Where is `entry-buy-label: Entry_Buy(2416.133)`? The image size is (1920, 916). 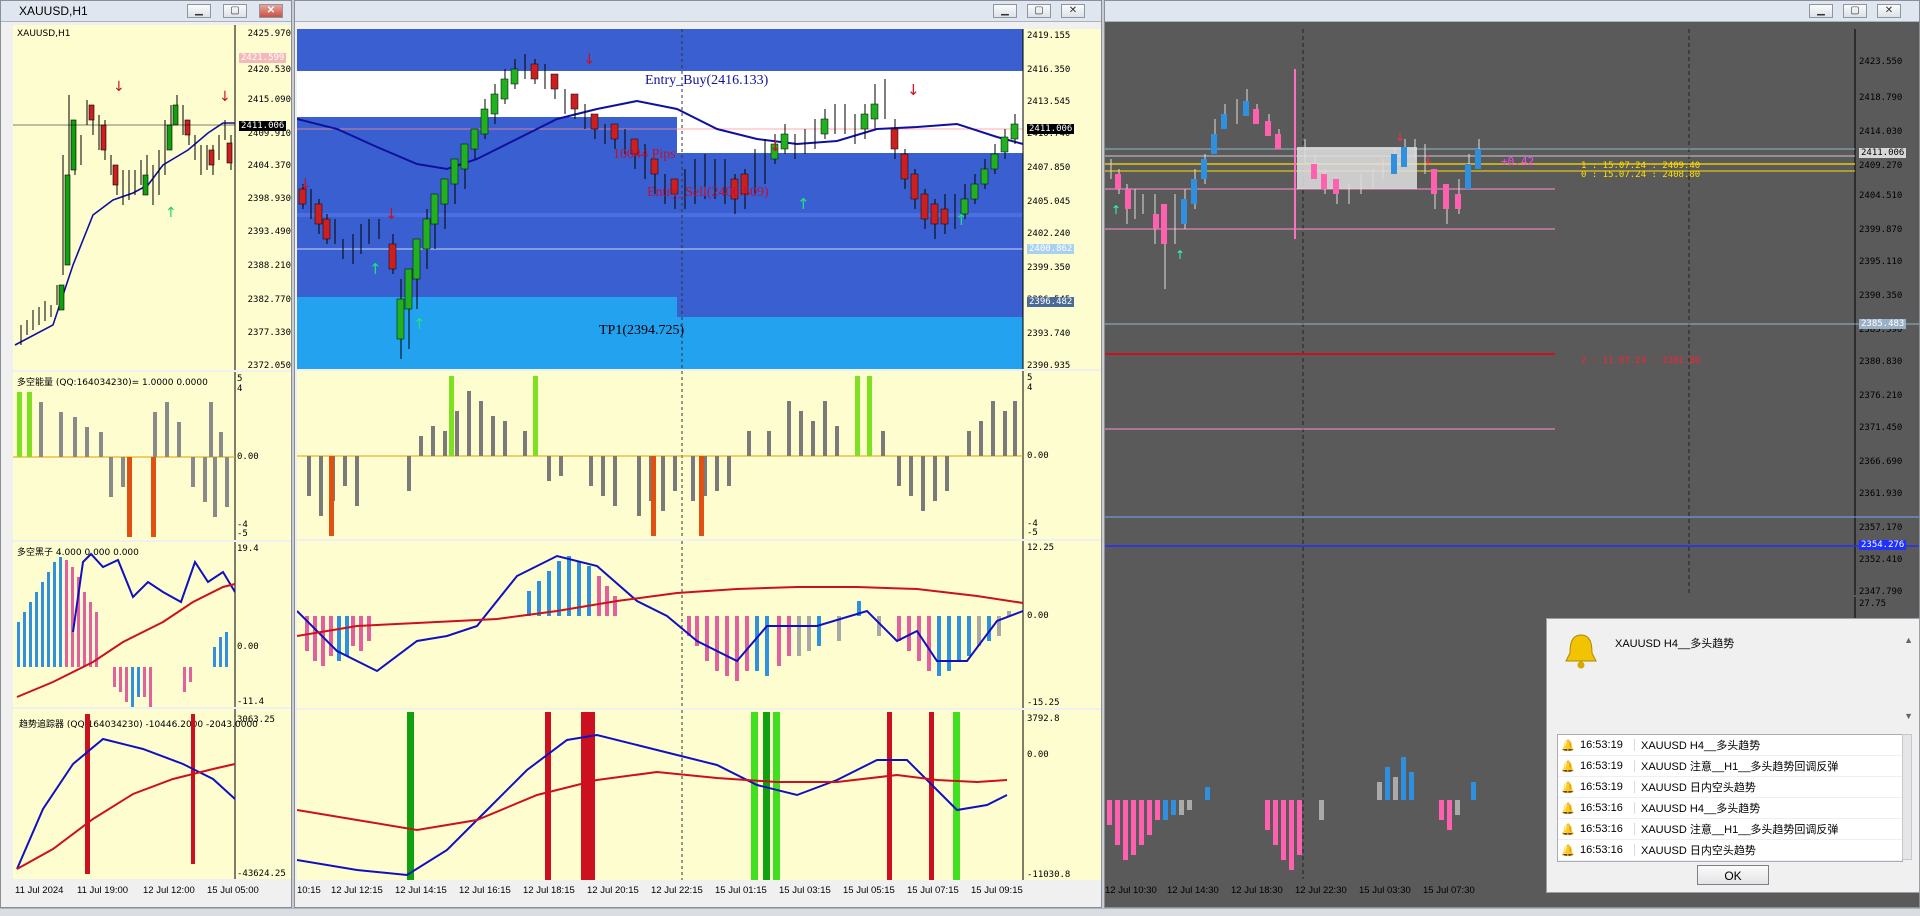 entry-buy-label: Entry_Buy(2416.133) is located at coordinates (707, 80).